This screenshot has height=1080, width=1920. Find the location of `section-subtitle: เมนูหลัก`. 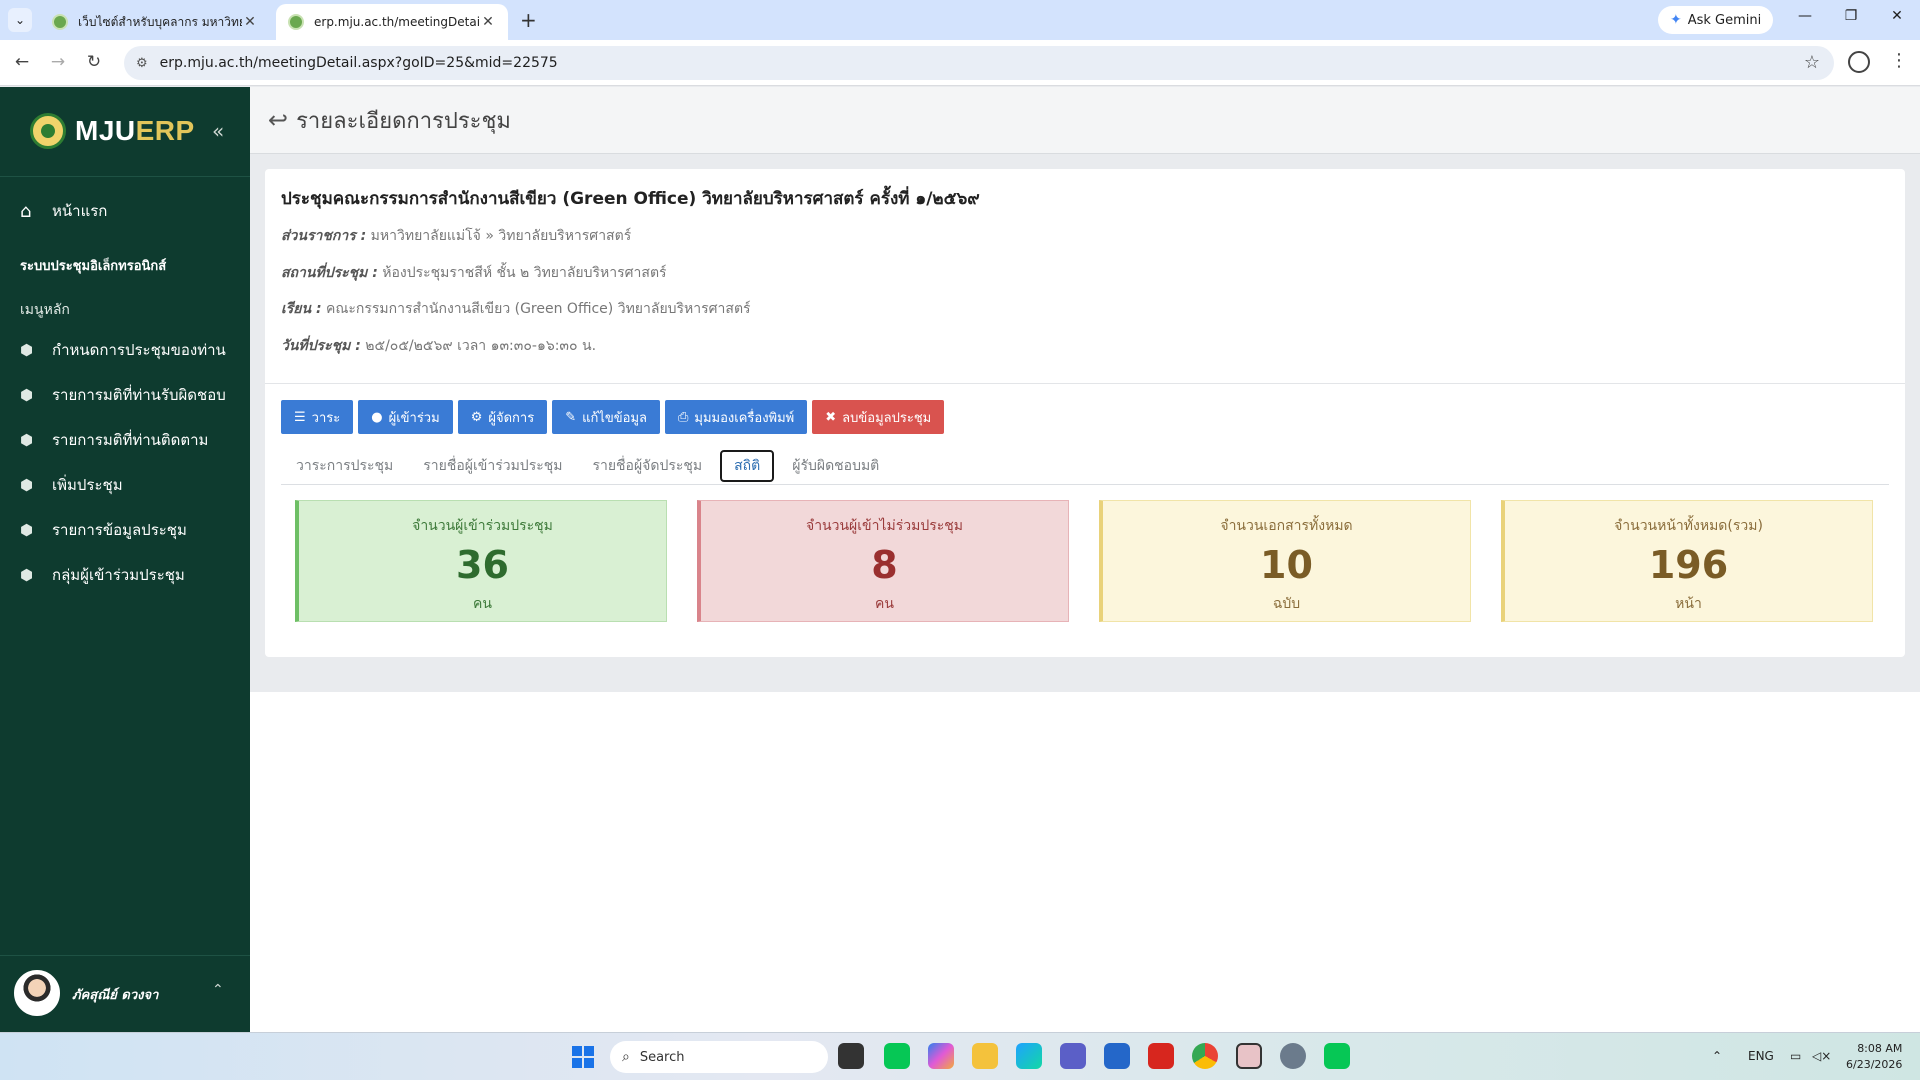

section-subtitle: เมนูหลัก is located at coordinates (45, 310).